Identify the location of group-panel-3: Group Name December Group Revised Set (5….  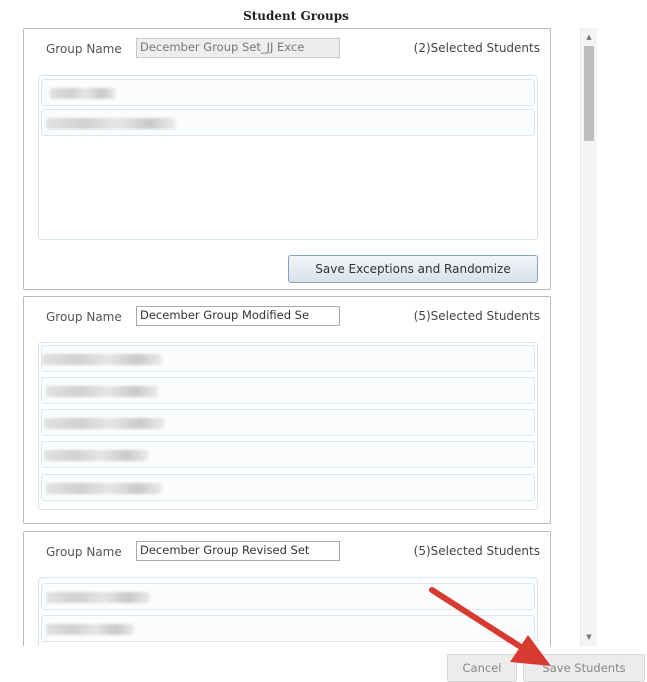
(287, 588).